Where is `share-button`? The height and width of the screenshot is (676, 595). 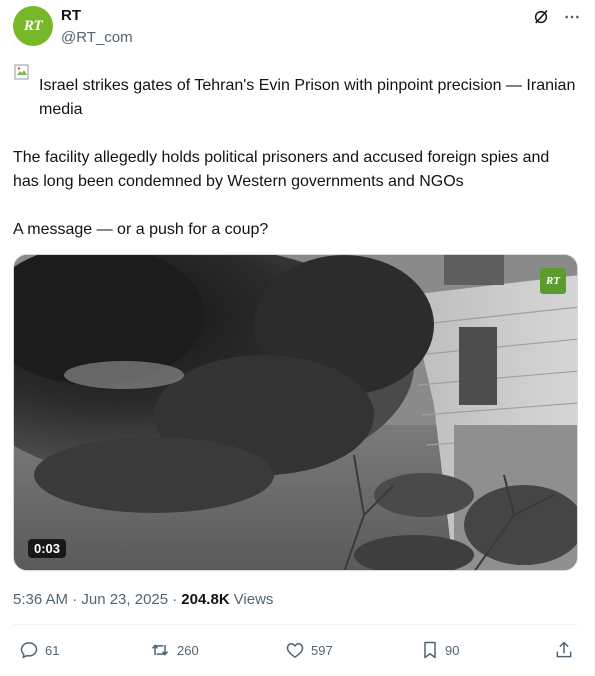
share-button is located at coordinates (564, 650).